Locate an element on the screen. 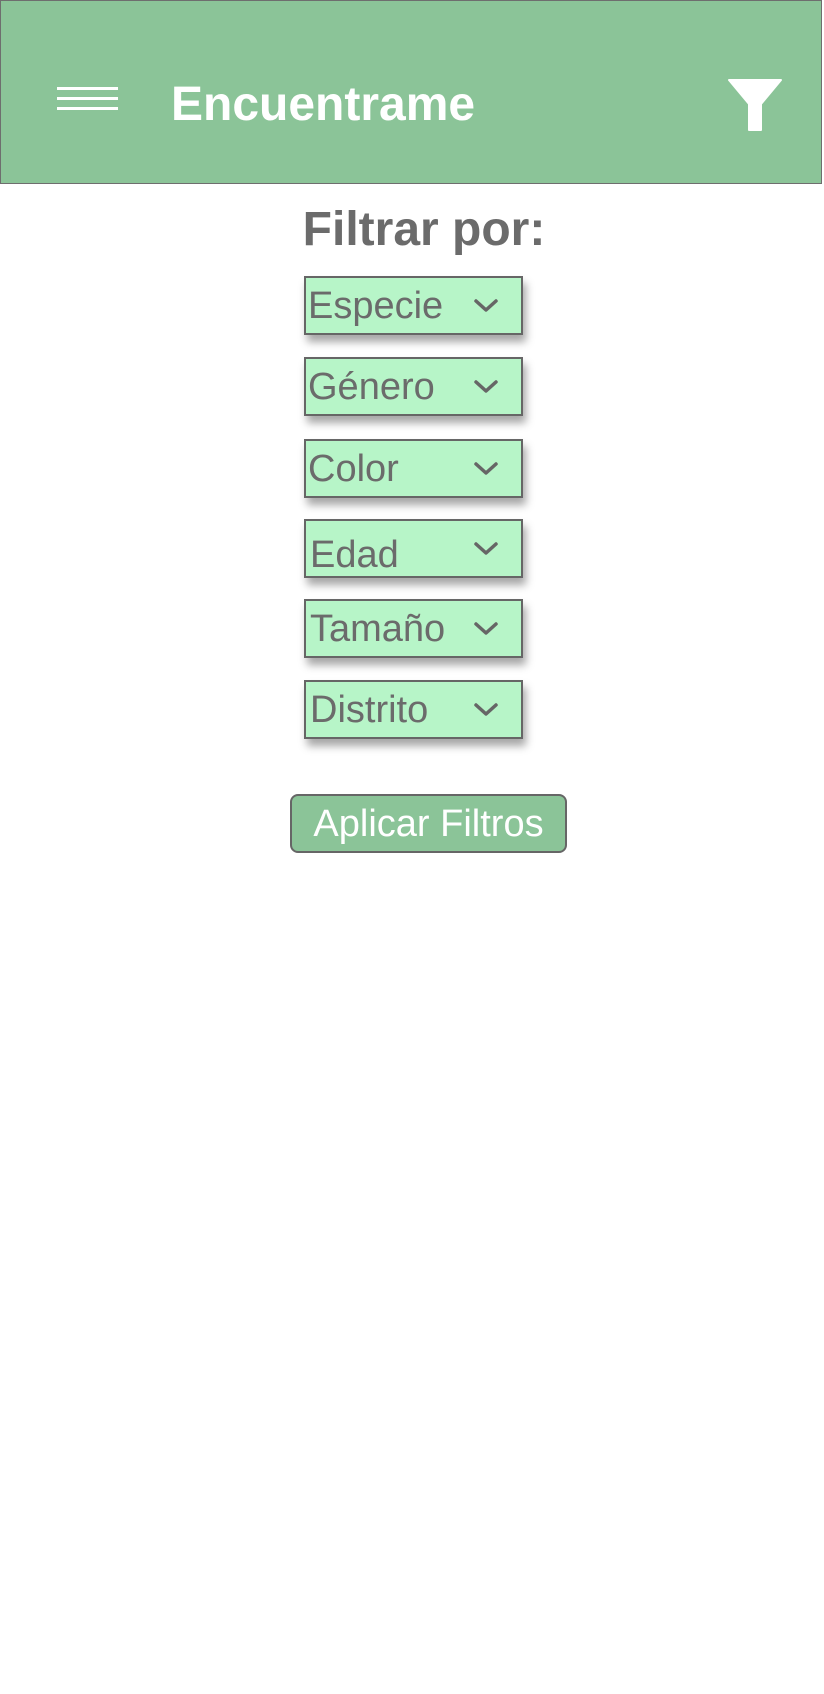  age-dropdown: Edad is located at coordinates (413, 548).